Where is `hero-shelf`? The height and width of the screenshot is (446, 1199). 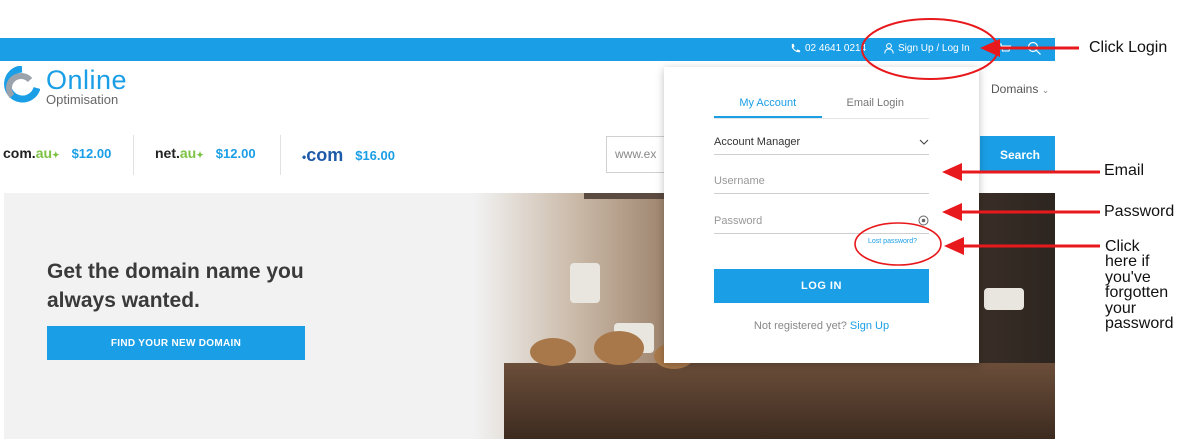 hero-shelf is located at coordinates (629, 196).